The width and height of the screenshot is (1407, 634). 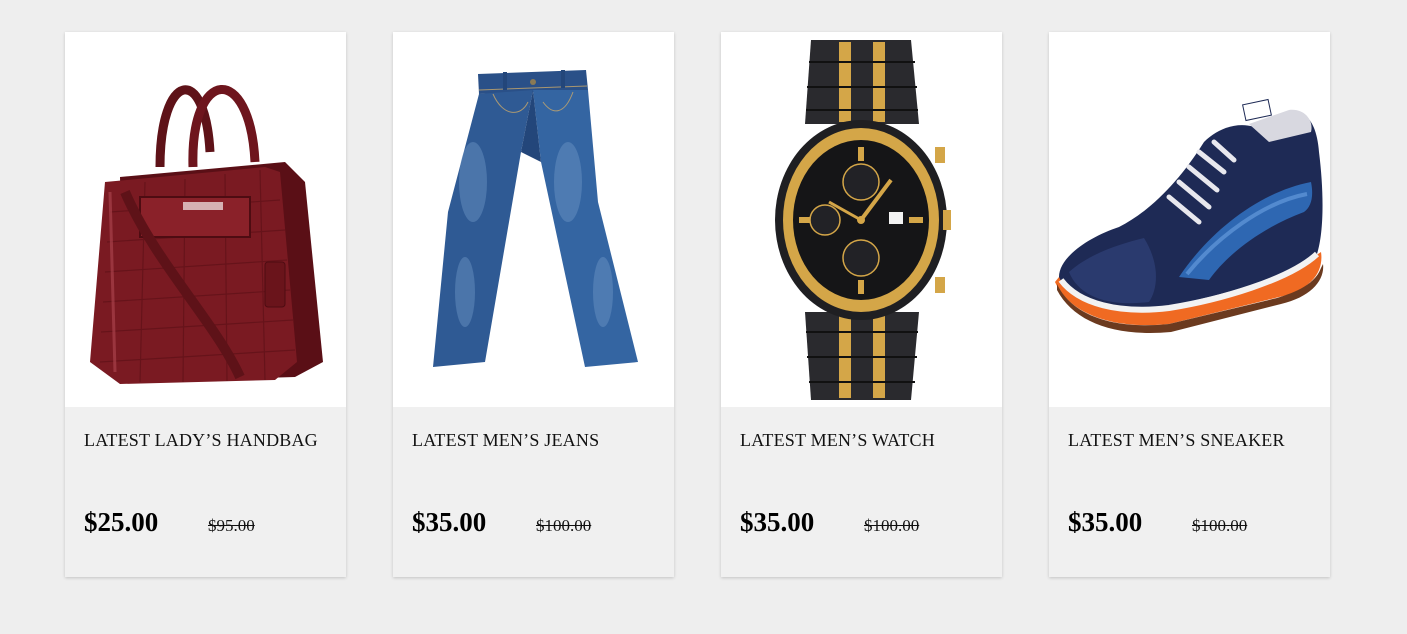 I want to click on sneaker-image, so click(x=1189, y=215).